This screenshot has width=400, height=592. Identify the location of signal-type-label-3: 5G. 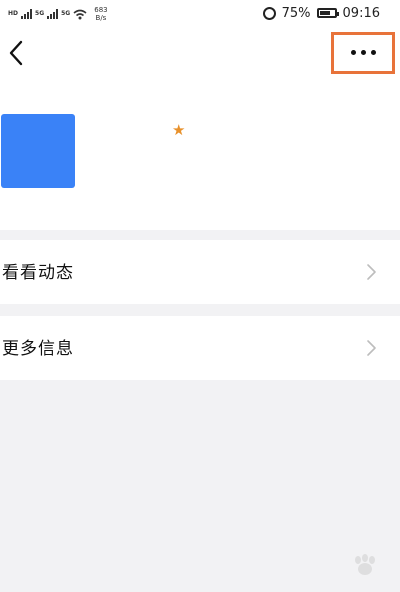
(66, 13).